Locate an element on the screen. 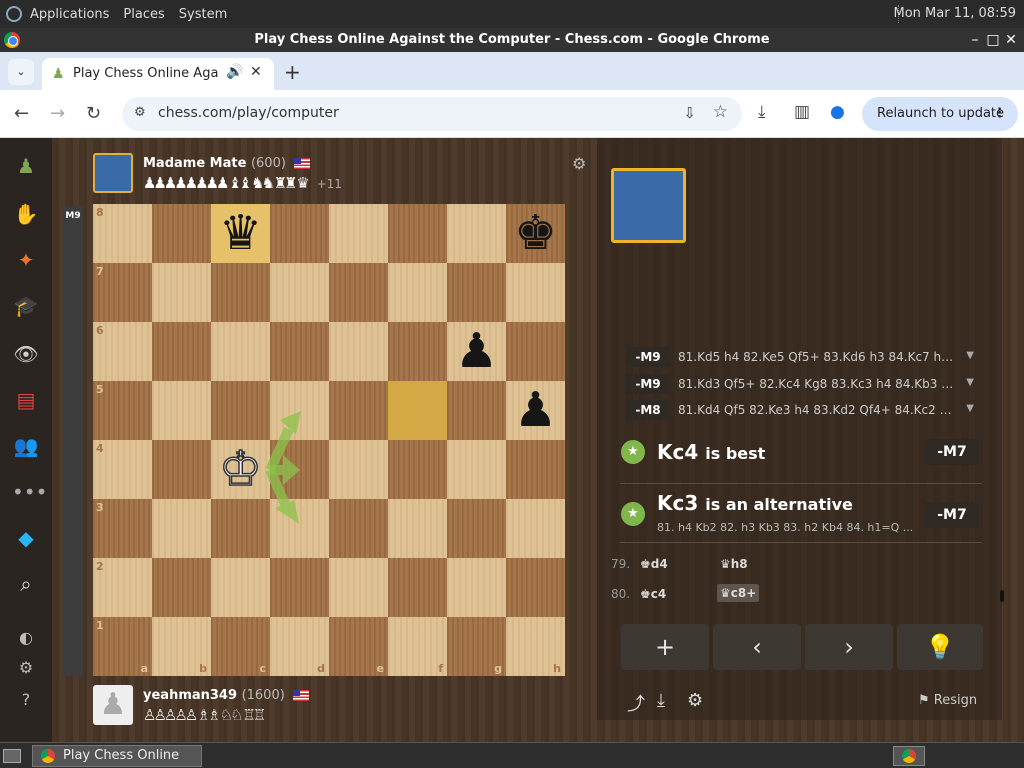 This screenshot has width=1024, height=768. new-tab-icon: + is located at coordinates (292, 72).